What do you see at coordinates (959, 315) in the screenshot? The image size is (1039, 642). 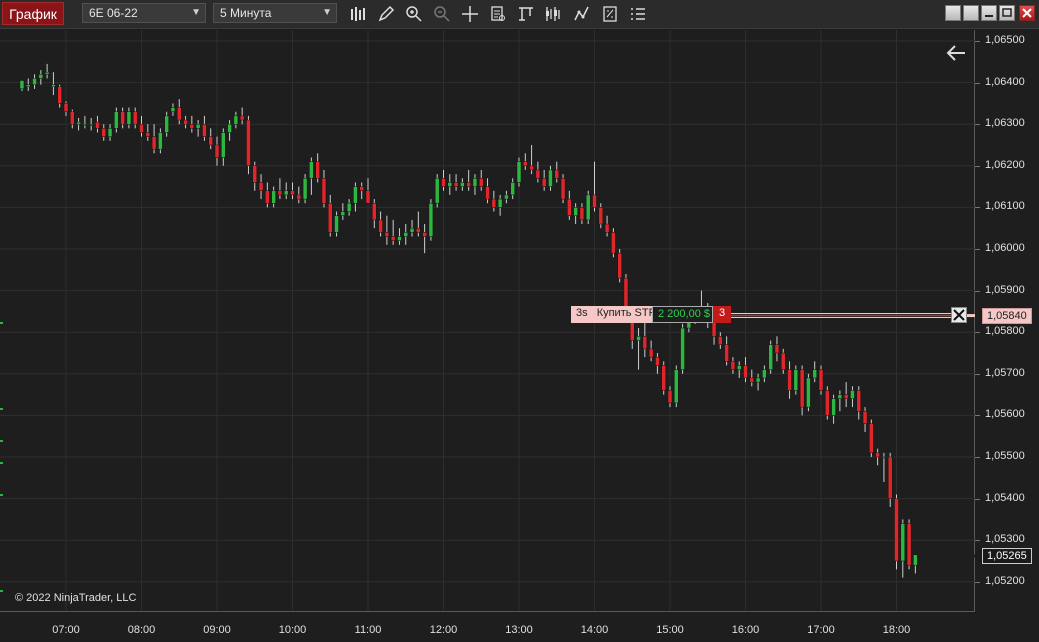 I see `cancel-order-button` at bounding box center [959, 315].